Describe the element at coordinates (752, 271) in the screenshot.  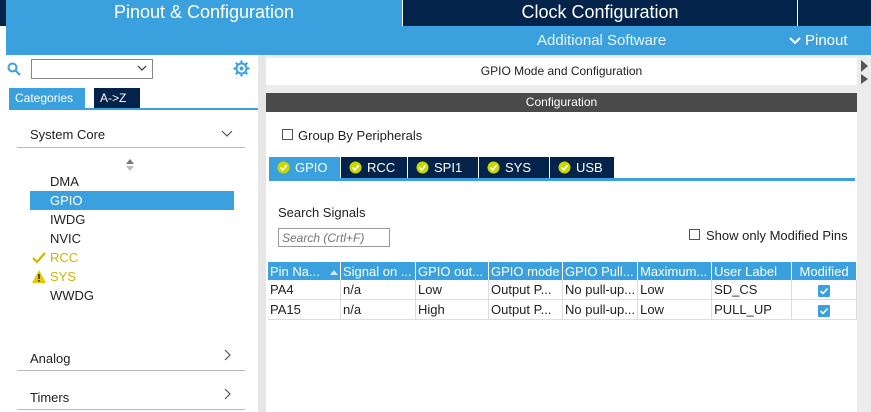
I see `column-header-user-label: User Label` at that location.